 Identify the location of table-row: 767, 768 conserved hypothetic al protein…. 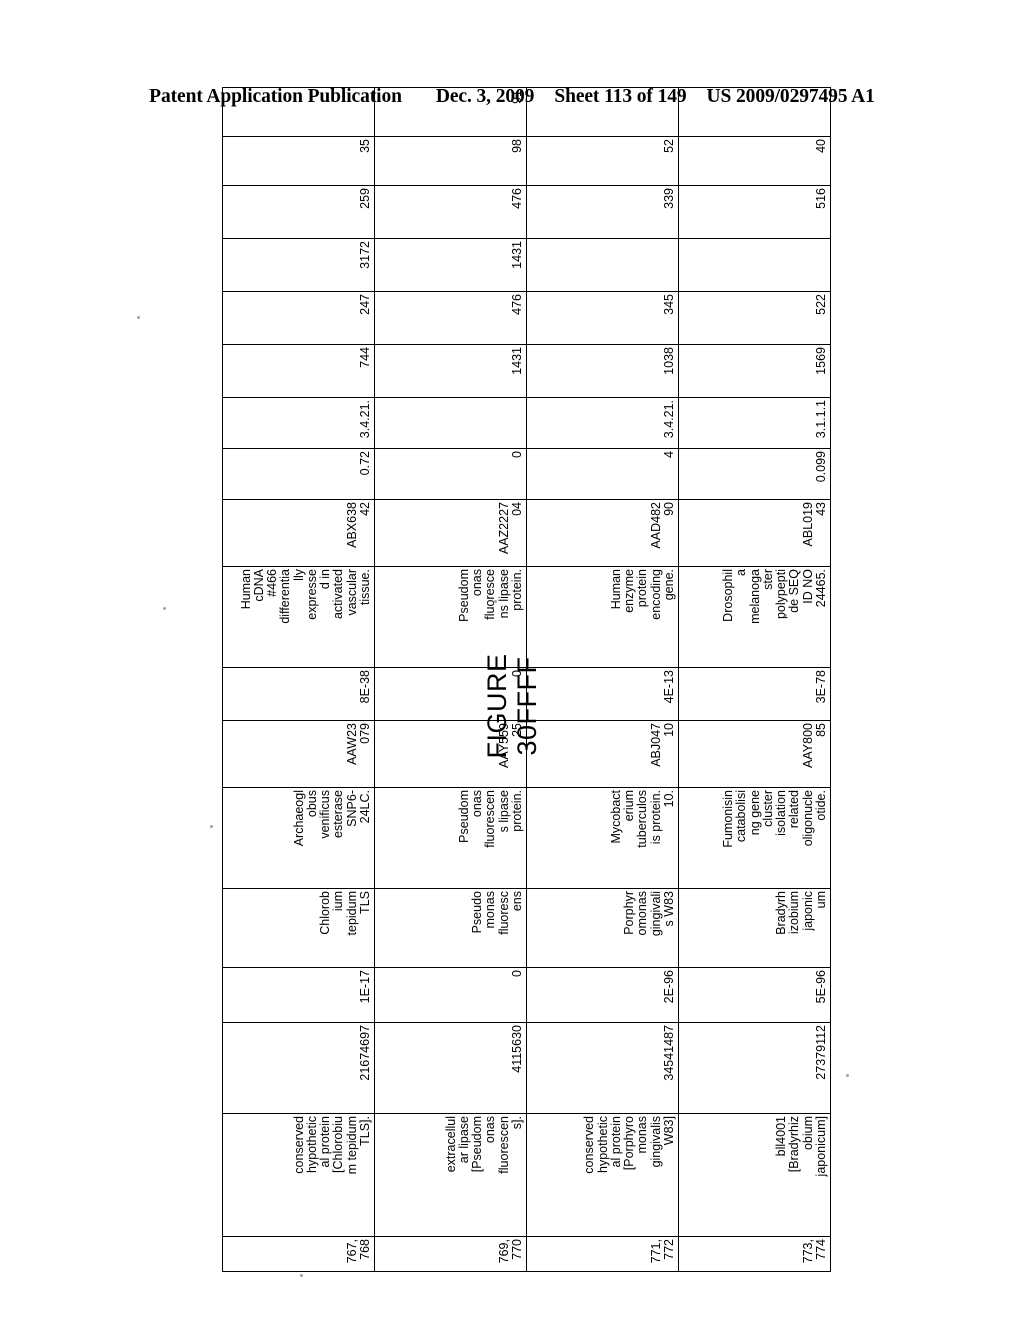
(298, 679).